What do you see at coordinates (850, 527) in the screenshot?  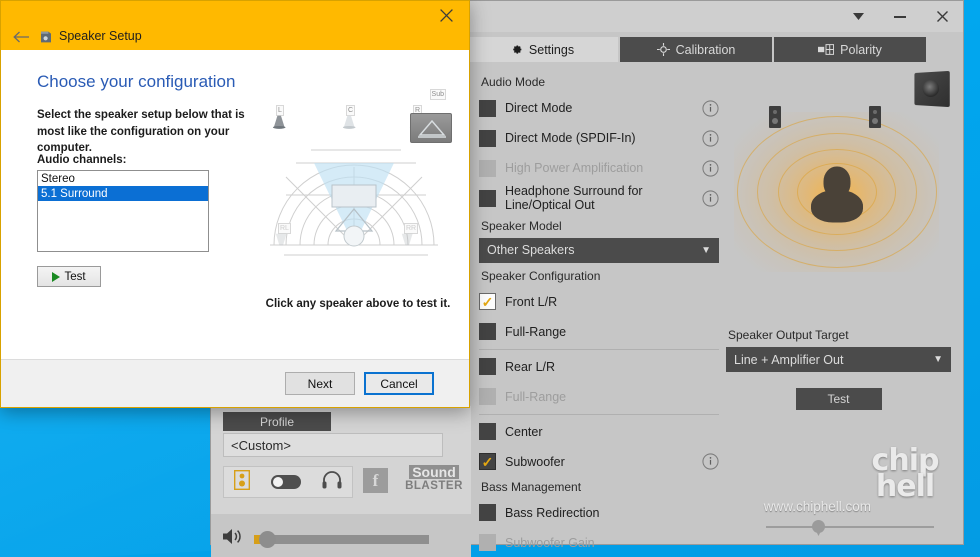 I see `output-slider` at bounding box center [850, 527].